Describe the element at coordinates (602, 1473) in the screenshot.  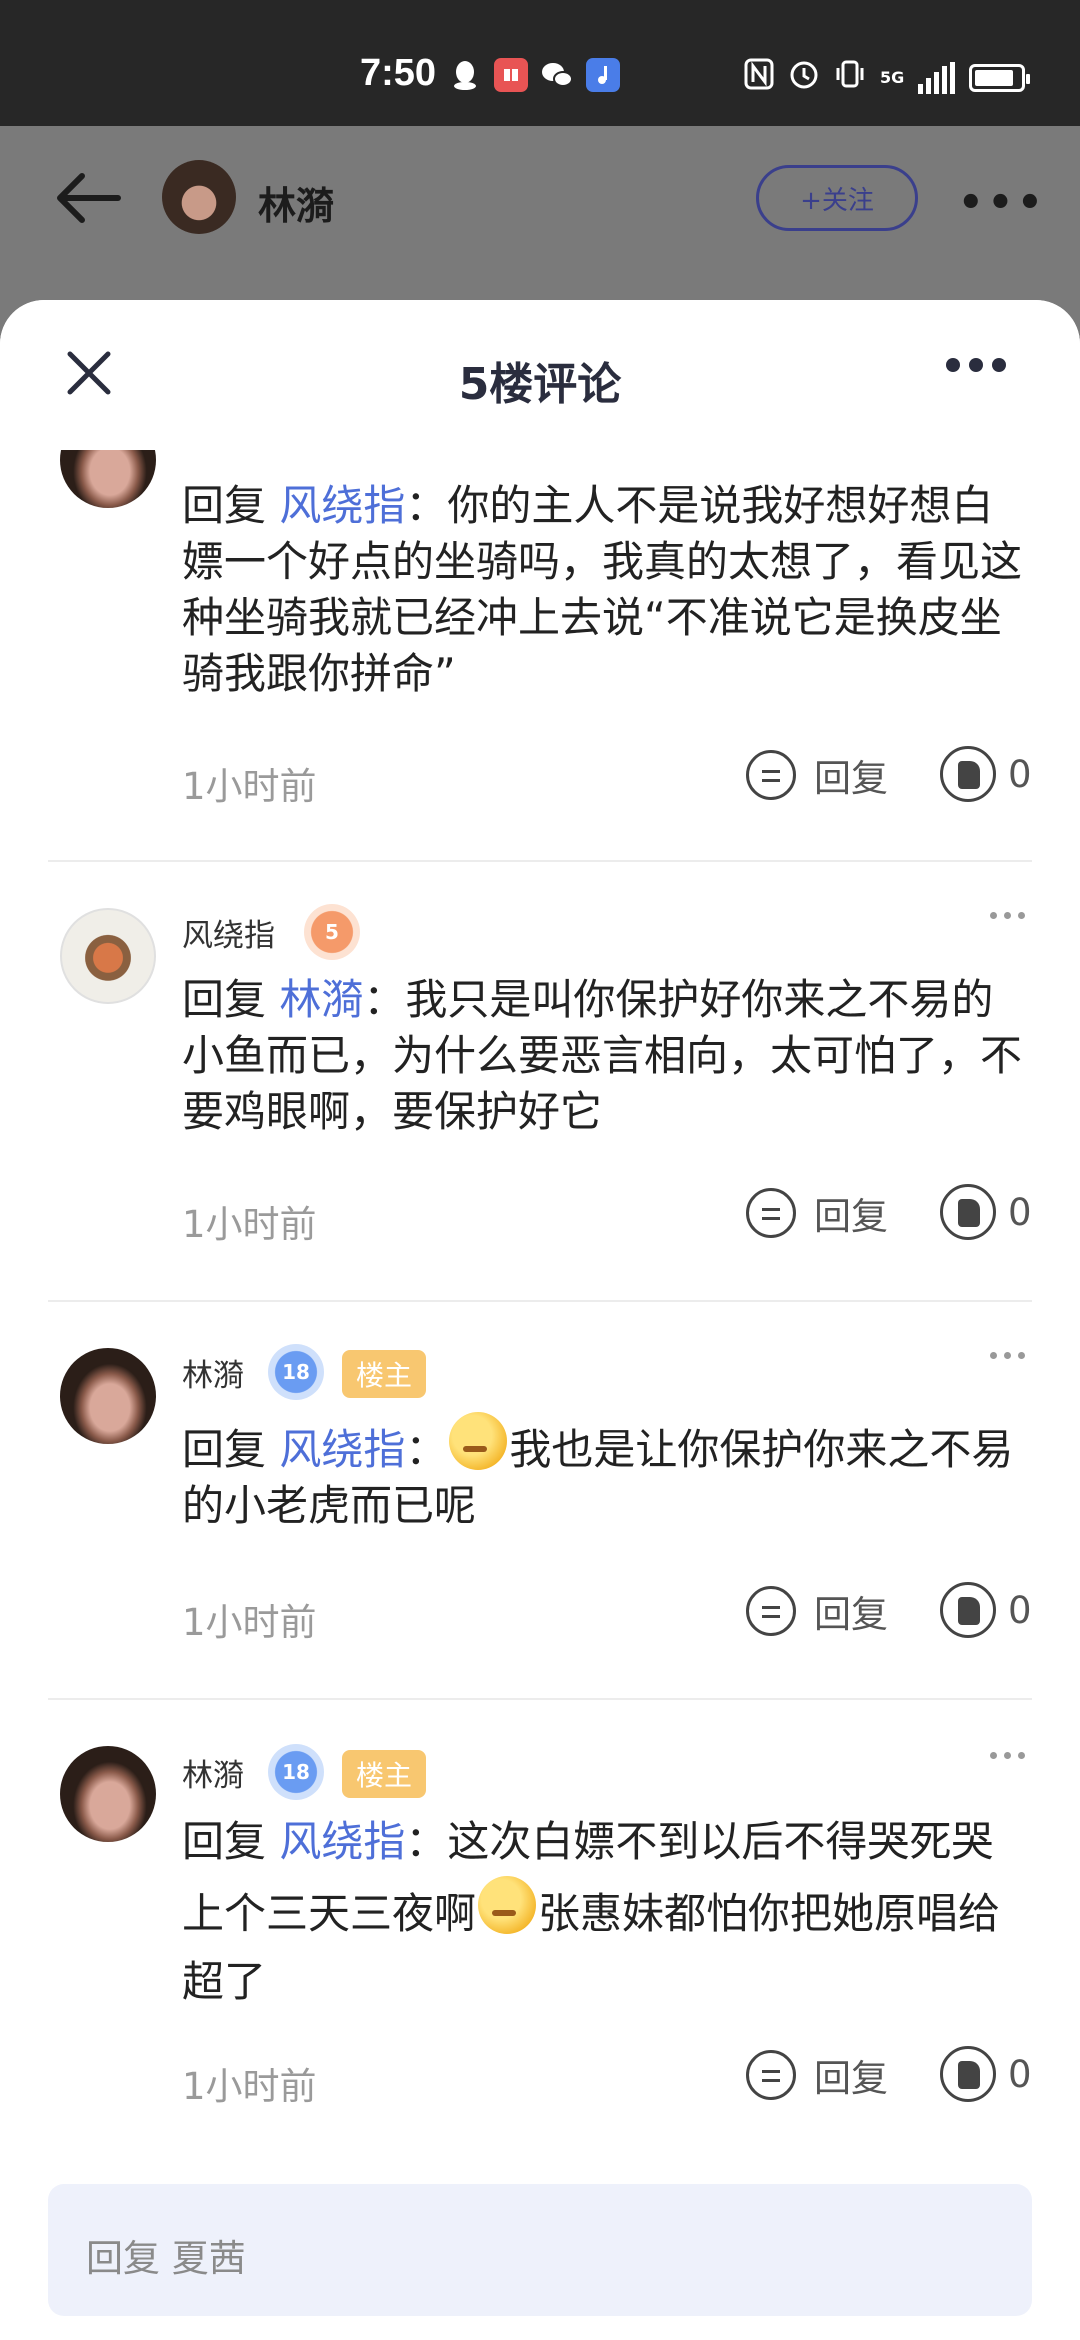
I see `comment-text: 回复 风绕指： 我也是让你保护你来之不易的小老虎而已呢` at that location.